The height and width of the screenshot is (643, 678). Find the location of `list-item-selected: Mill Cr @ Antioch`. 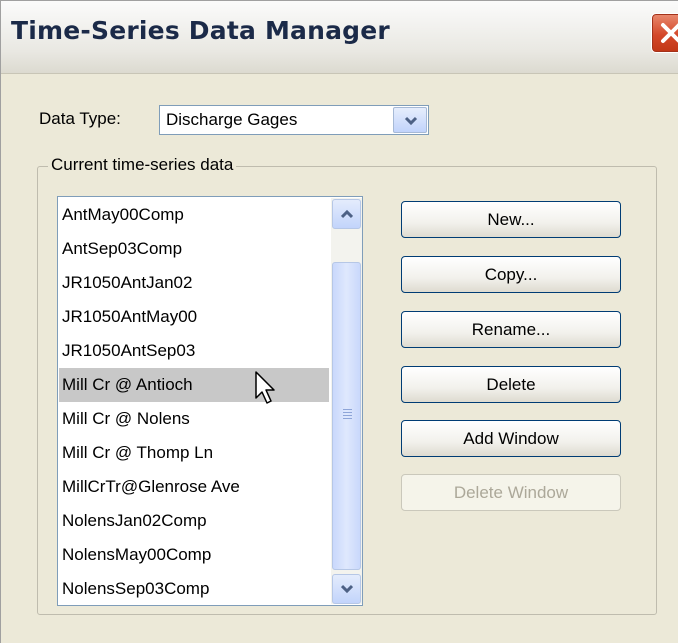

list-item-selected: Mill Cr @ Antioch is located at coordinates (194, 385).